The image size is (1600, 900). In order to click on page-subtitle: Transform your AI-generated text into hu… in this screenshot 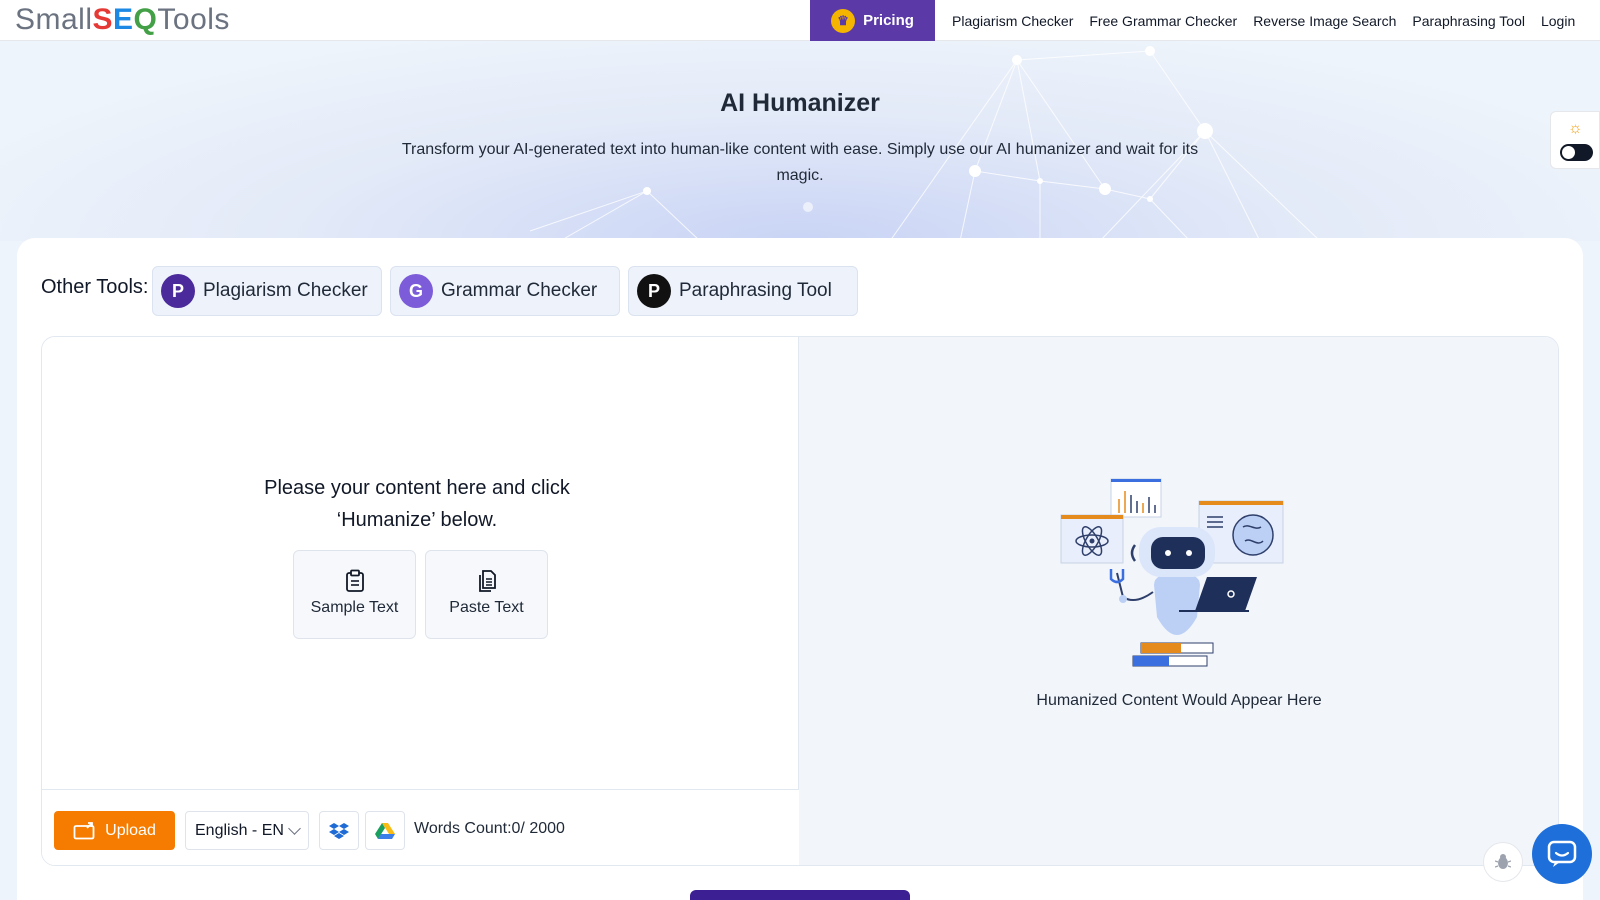, I will do `click(800, 162)`.